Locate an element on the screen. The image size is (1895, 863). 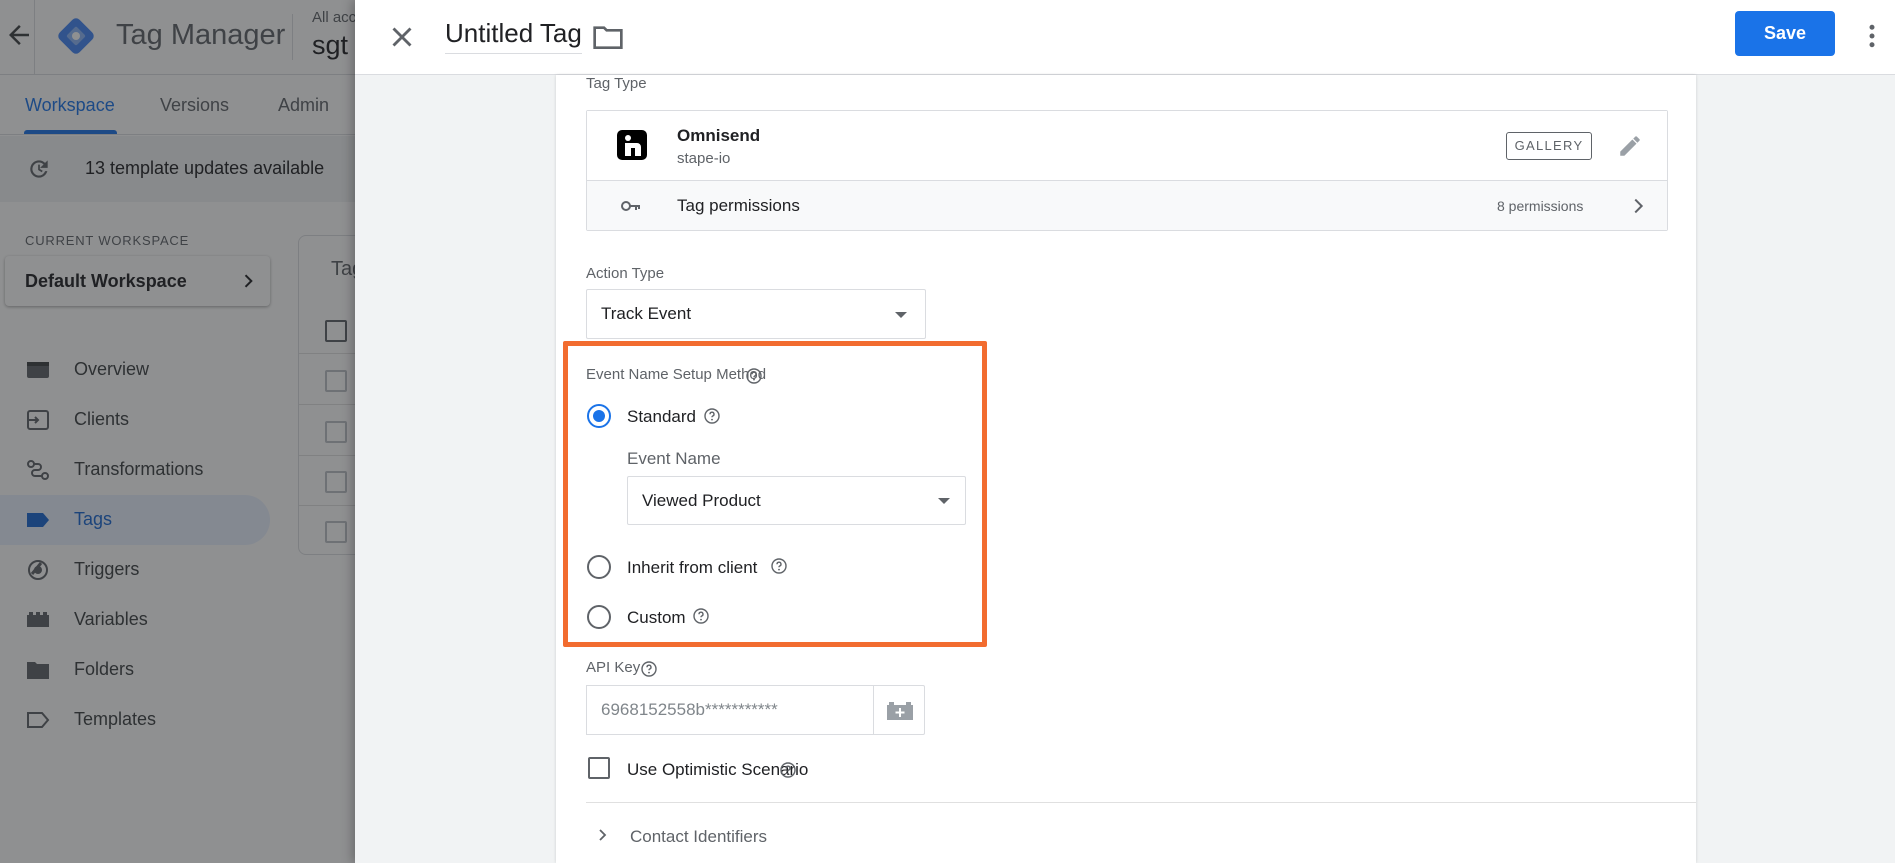
tag-permissions-label: Tag permissions is located at coordinates (738, 205).